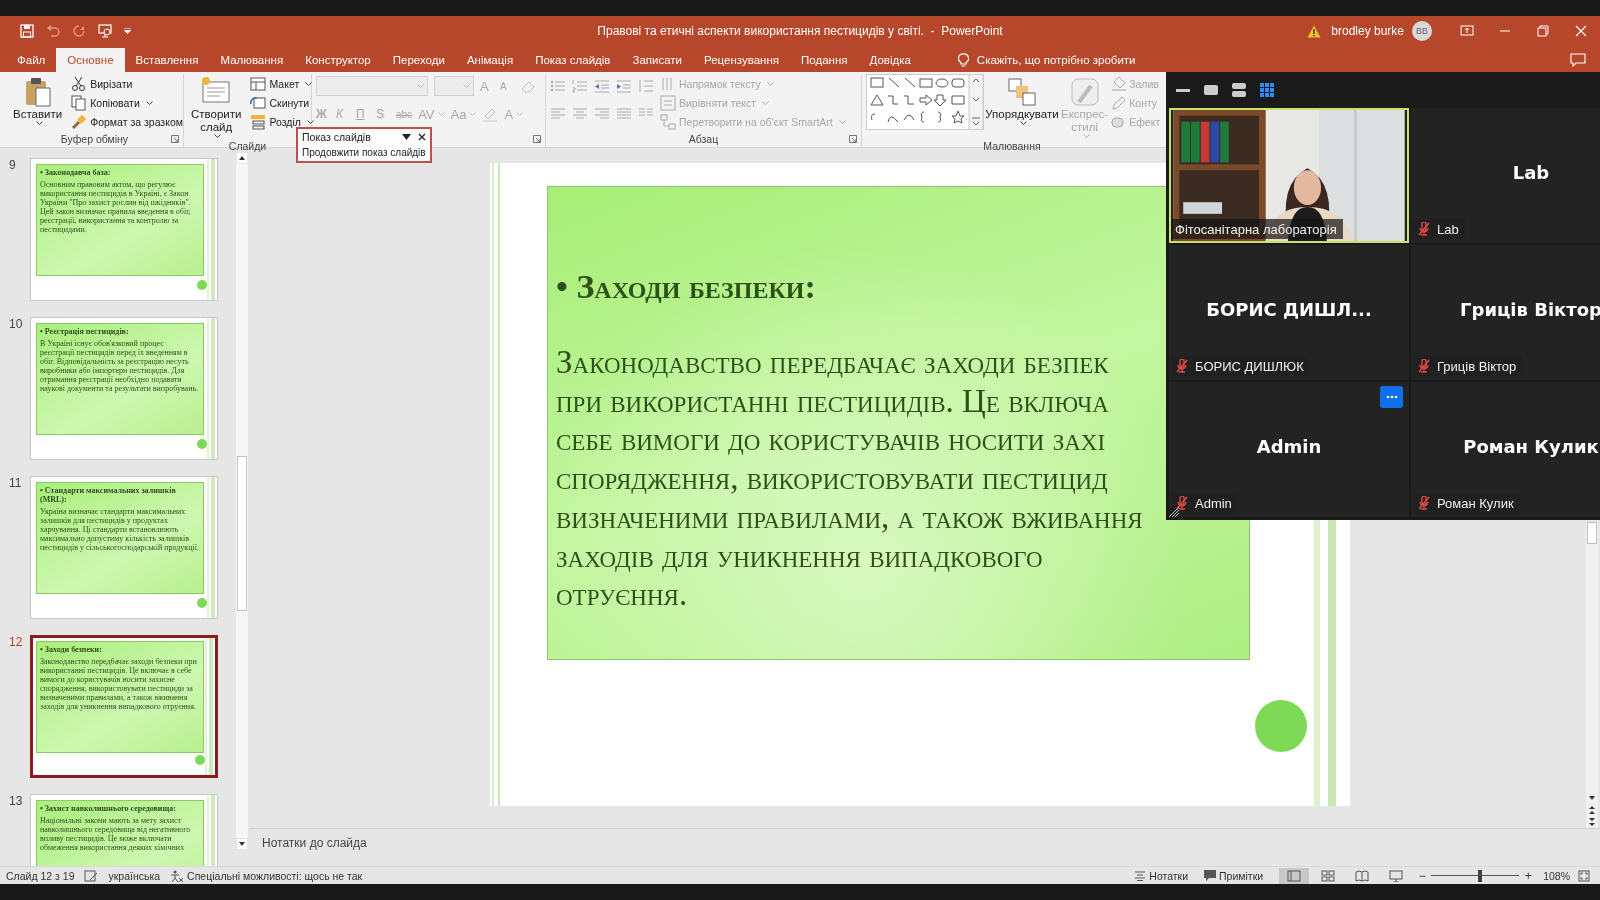 Image resolution: width=1600 pixels, height=900 pixels. Describe the element at coordinates (1234, 875) in the screenshot. I see `comments-button: Примітки` at that location.